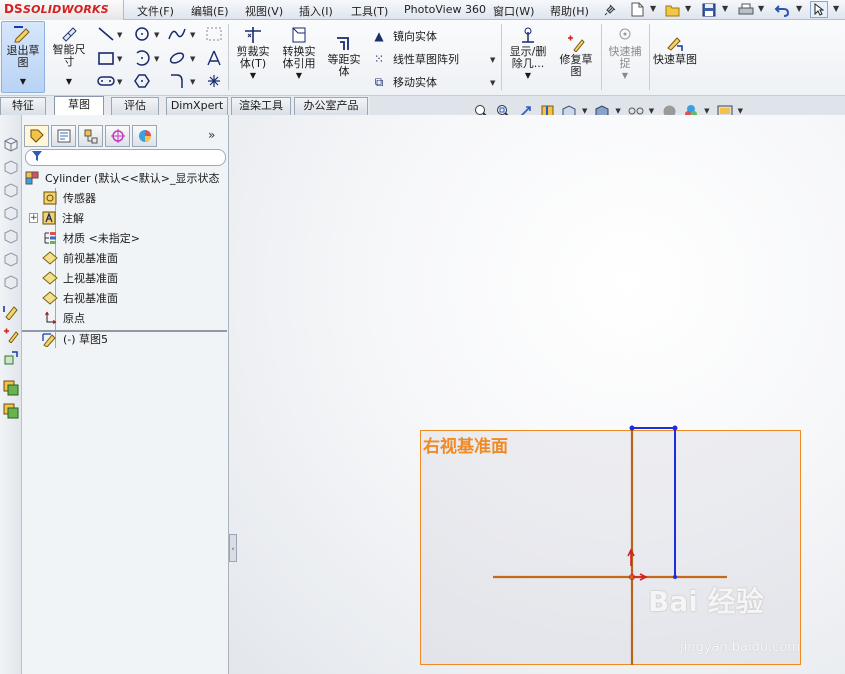 This screenshot has height=674, width=845. Describe the element at coordinates (740, 647) in the screenshot. I see `baidu-watermark-url: jingyan.baidu.com` at that location.